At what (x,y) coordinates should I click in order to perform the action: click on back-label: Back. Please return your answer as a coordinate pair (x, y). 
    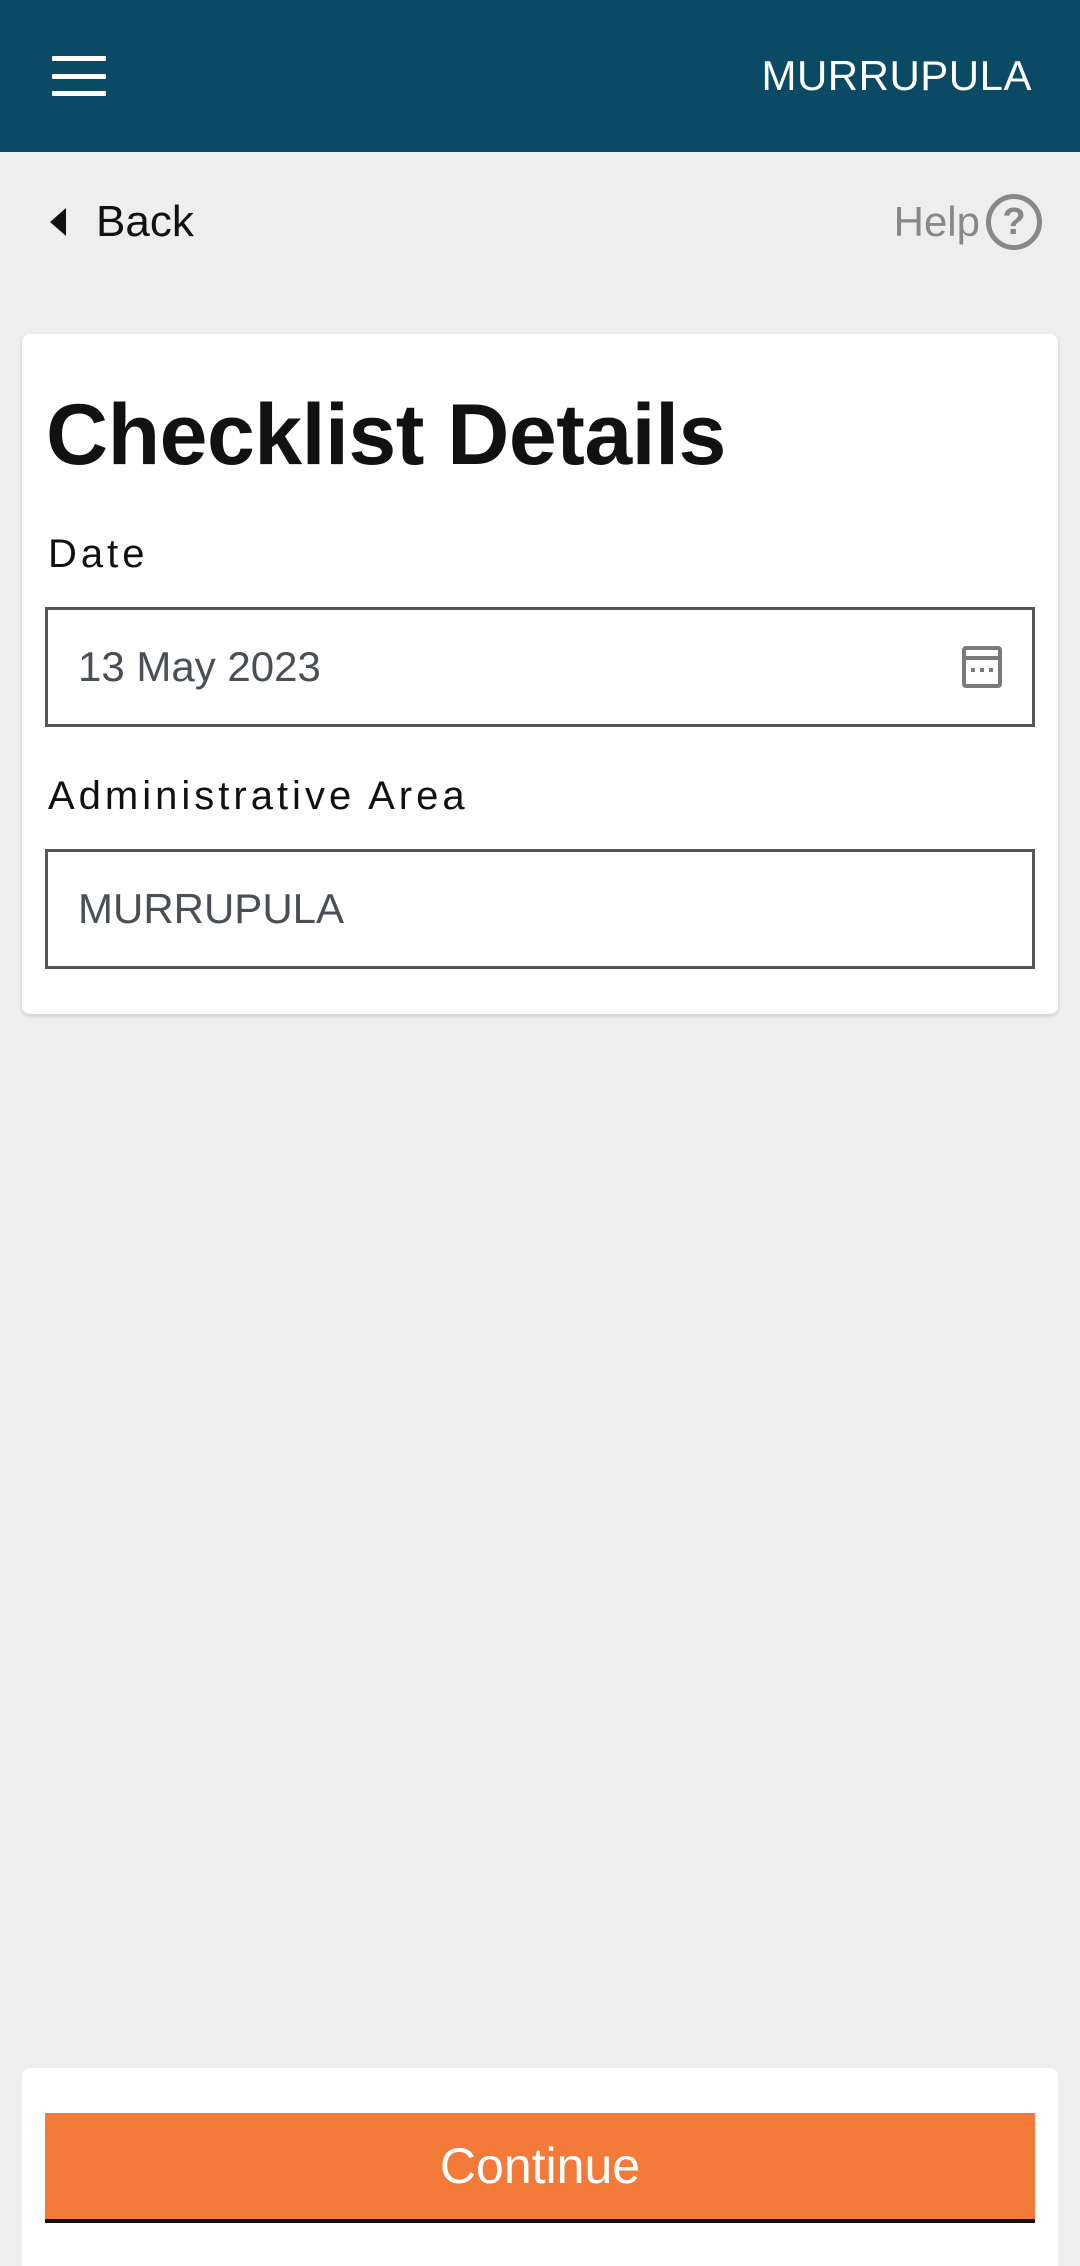
    Looking at the image, I should click on (145, 221).